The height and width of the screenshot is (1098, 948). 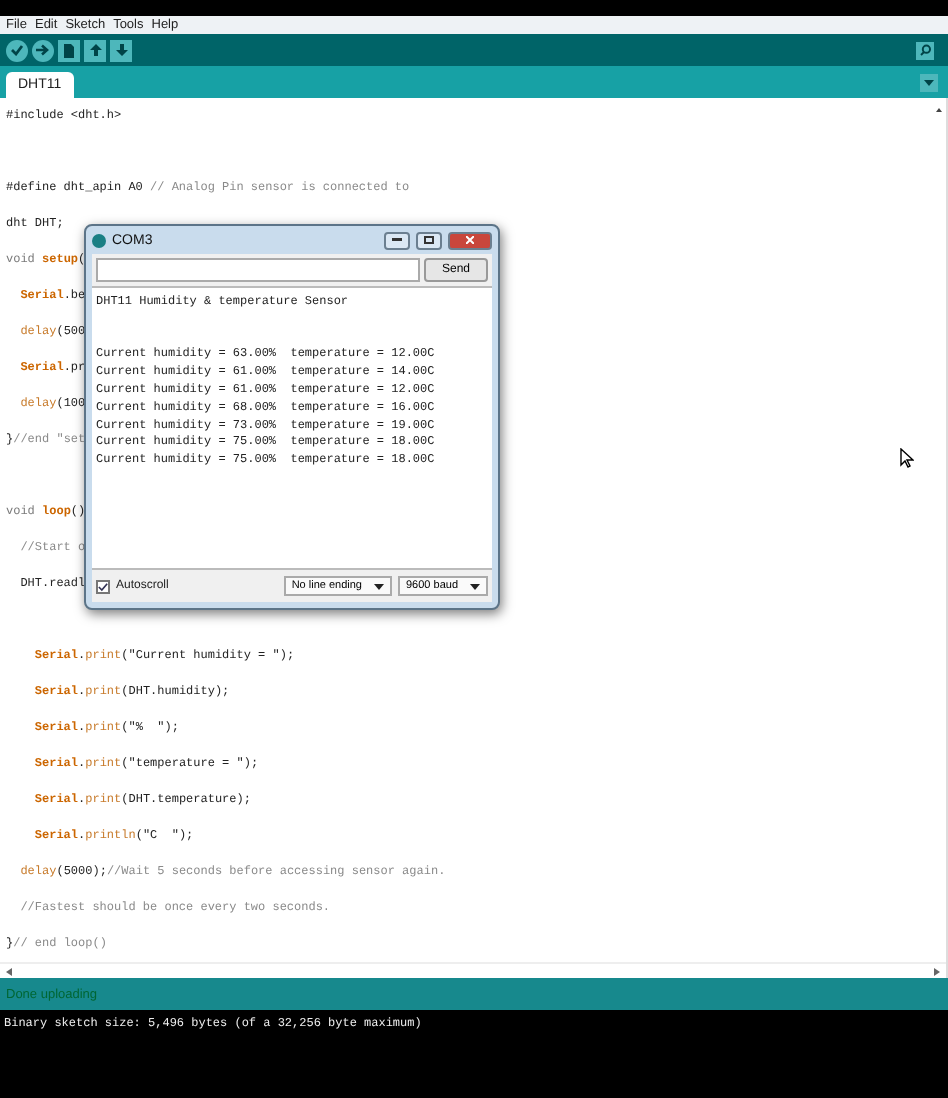 I want to click on autoscroll-checkbox, so click(x=103, y=586).